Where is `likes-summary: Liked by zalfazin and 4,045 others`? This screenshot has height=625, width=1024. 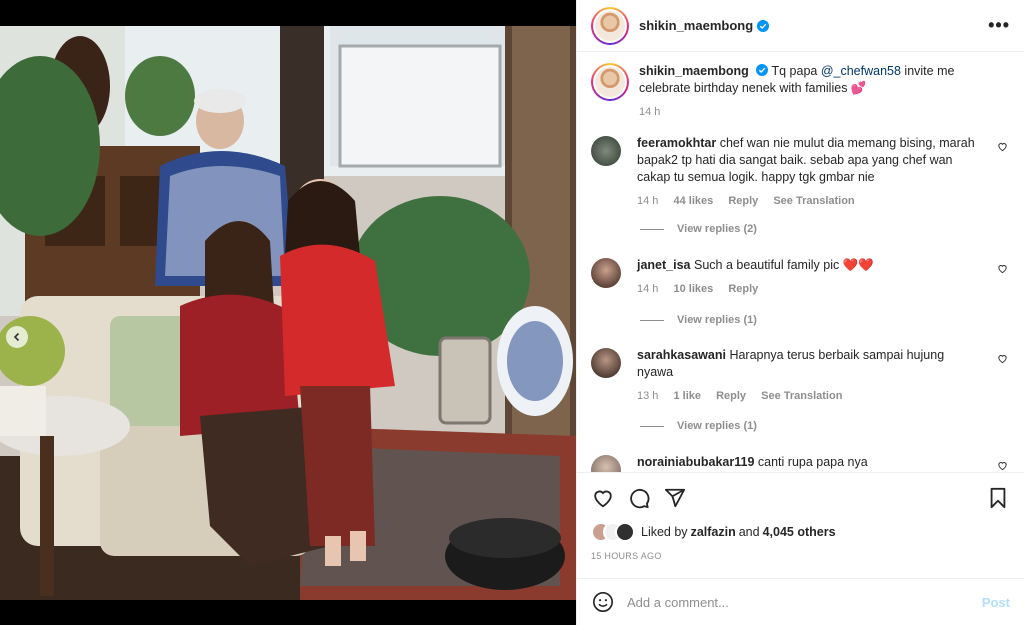
likes-summary: Liked by zalfazin and 4,045 others is located at coordinates (713, 532).